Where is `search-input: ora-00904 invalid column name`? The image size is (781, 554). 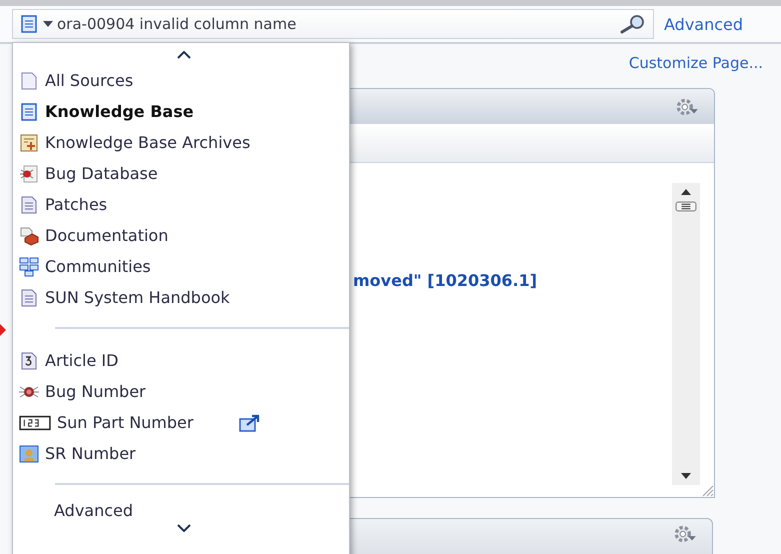 search-input: ora-00904 invalid column name is located at coordinates (336, 24).